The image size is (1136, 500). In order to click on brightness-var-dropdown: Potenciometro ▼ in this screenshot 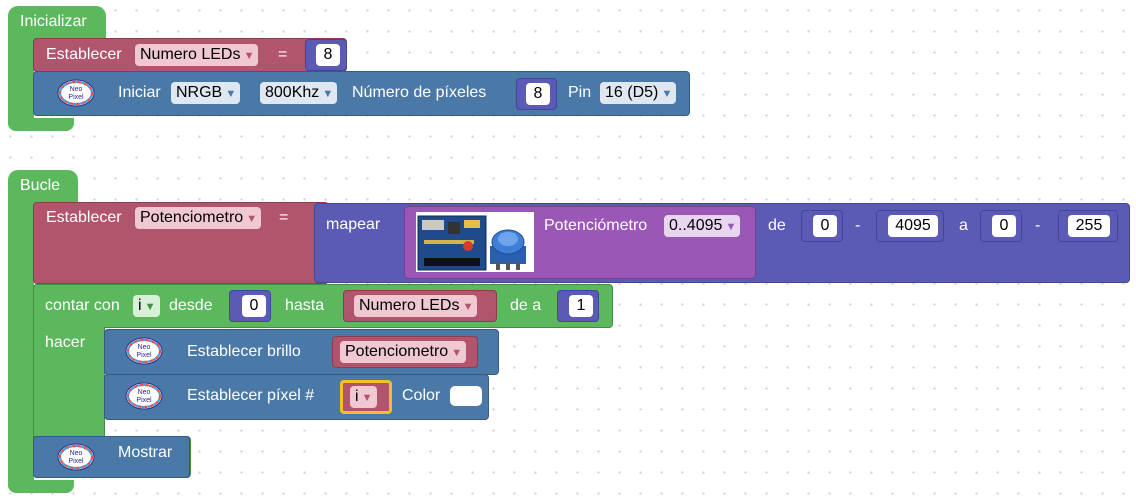, I will do `click(403, 352)`.